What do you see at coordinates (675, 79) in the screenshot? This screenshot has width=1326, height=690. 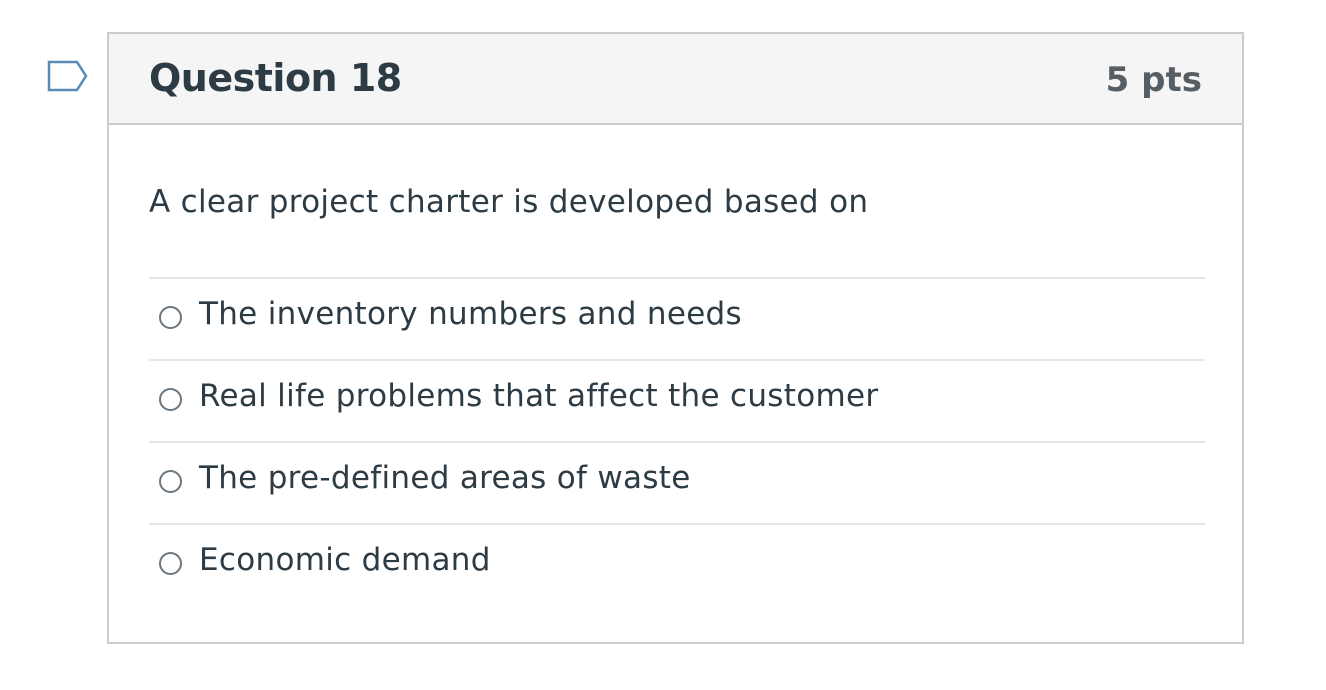 I see `question-header: Question 18 5 pts` at bounding box center [675, 79].